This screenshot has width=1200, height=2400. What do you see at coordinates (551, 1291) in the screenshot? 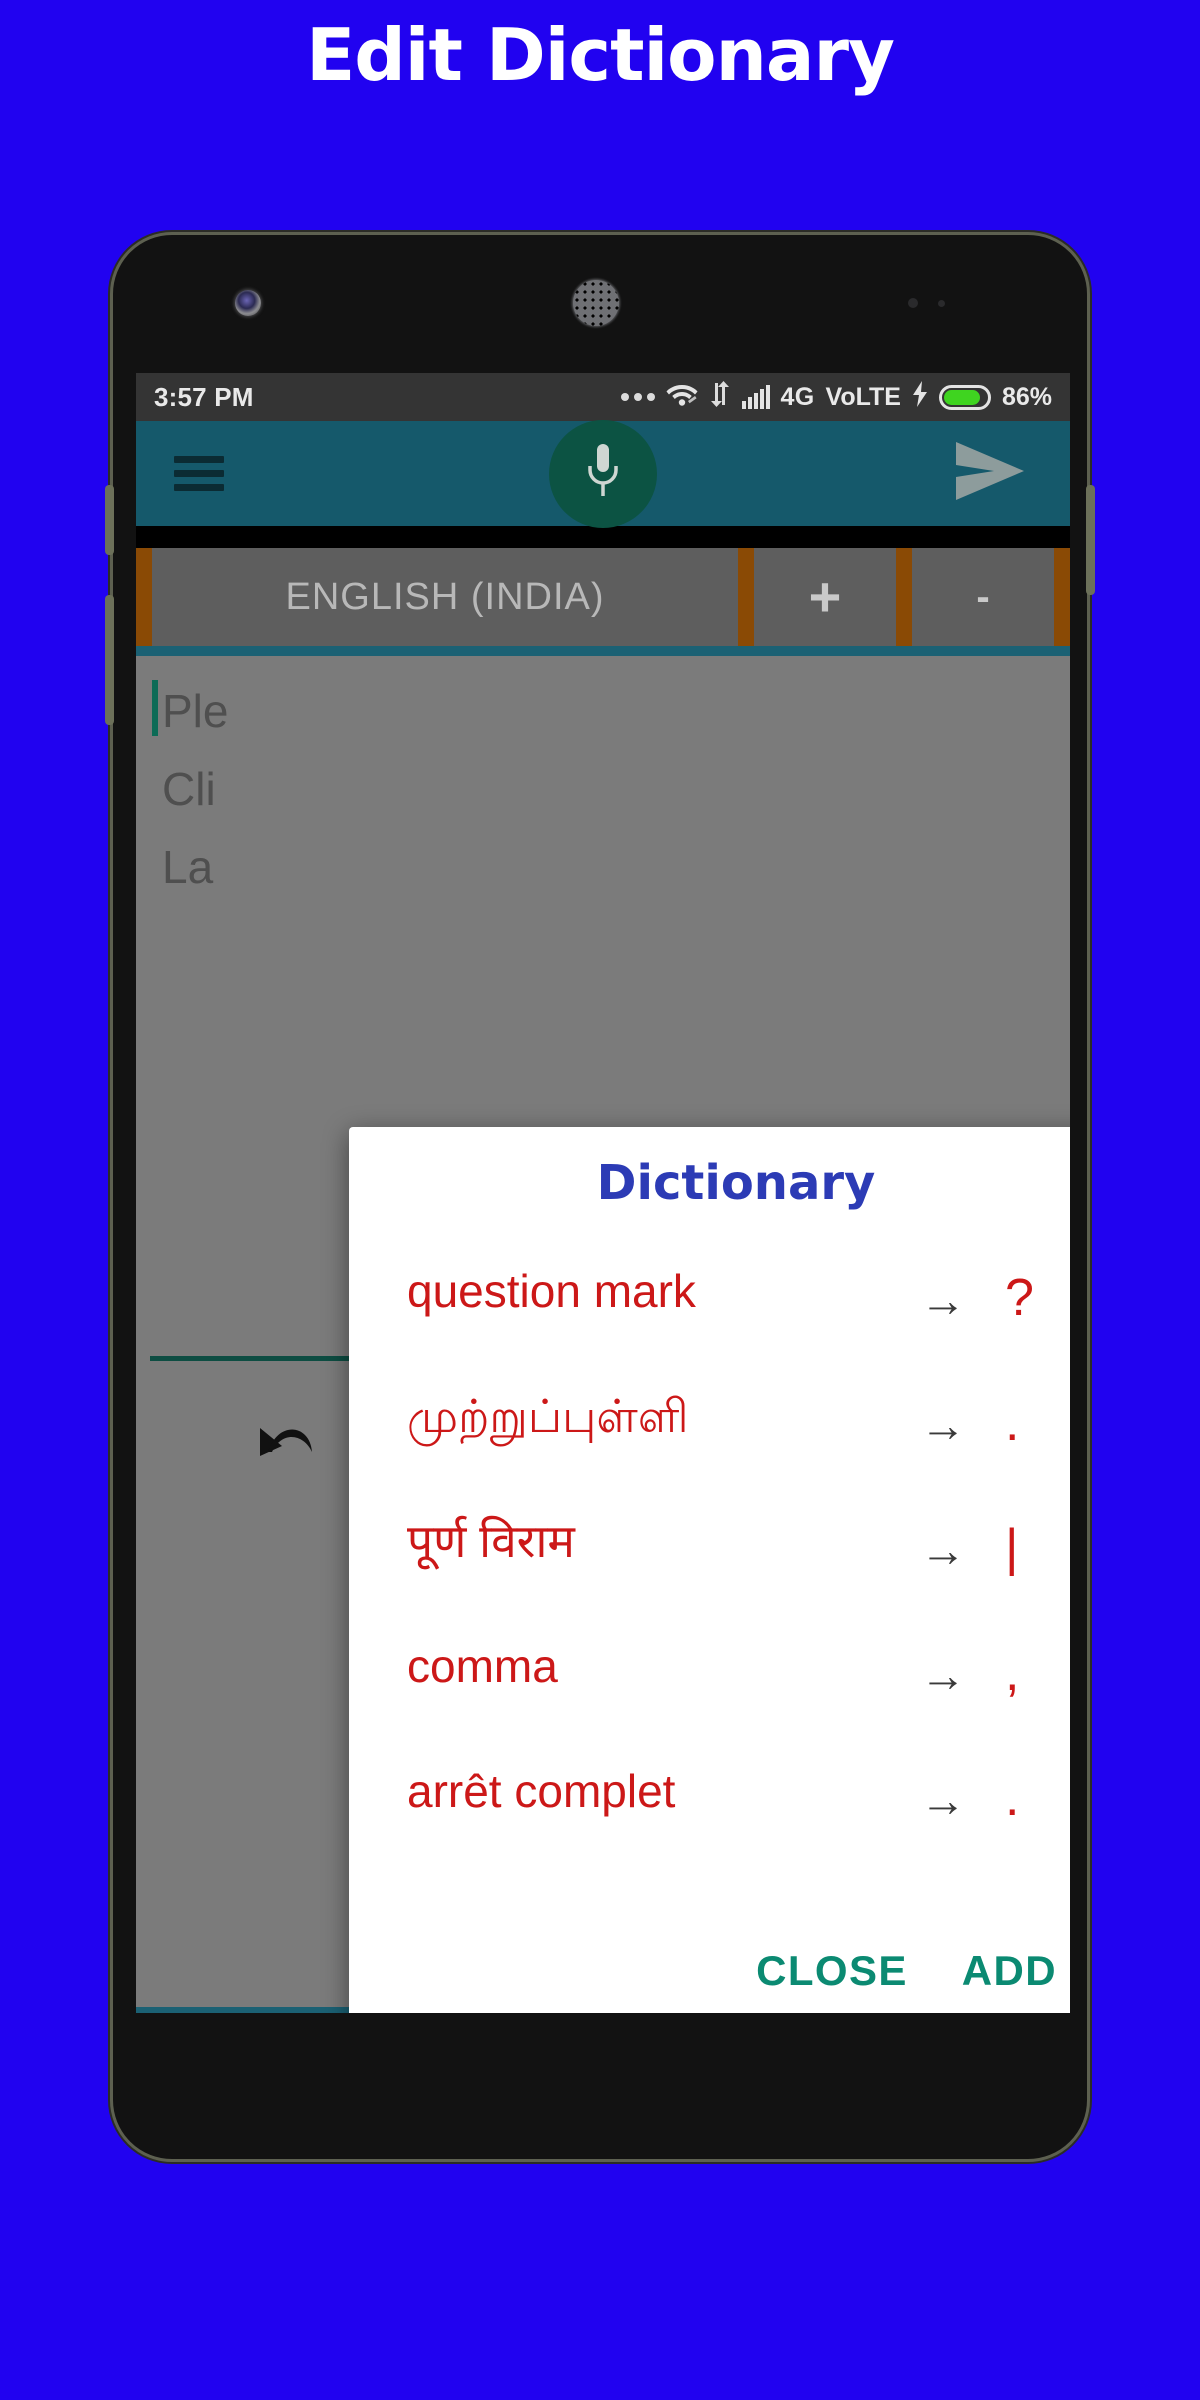
I see `entry-word: question mark` at bounding box center [551, 1291].